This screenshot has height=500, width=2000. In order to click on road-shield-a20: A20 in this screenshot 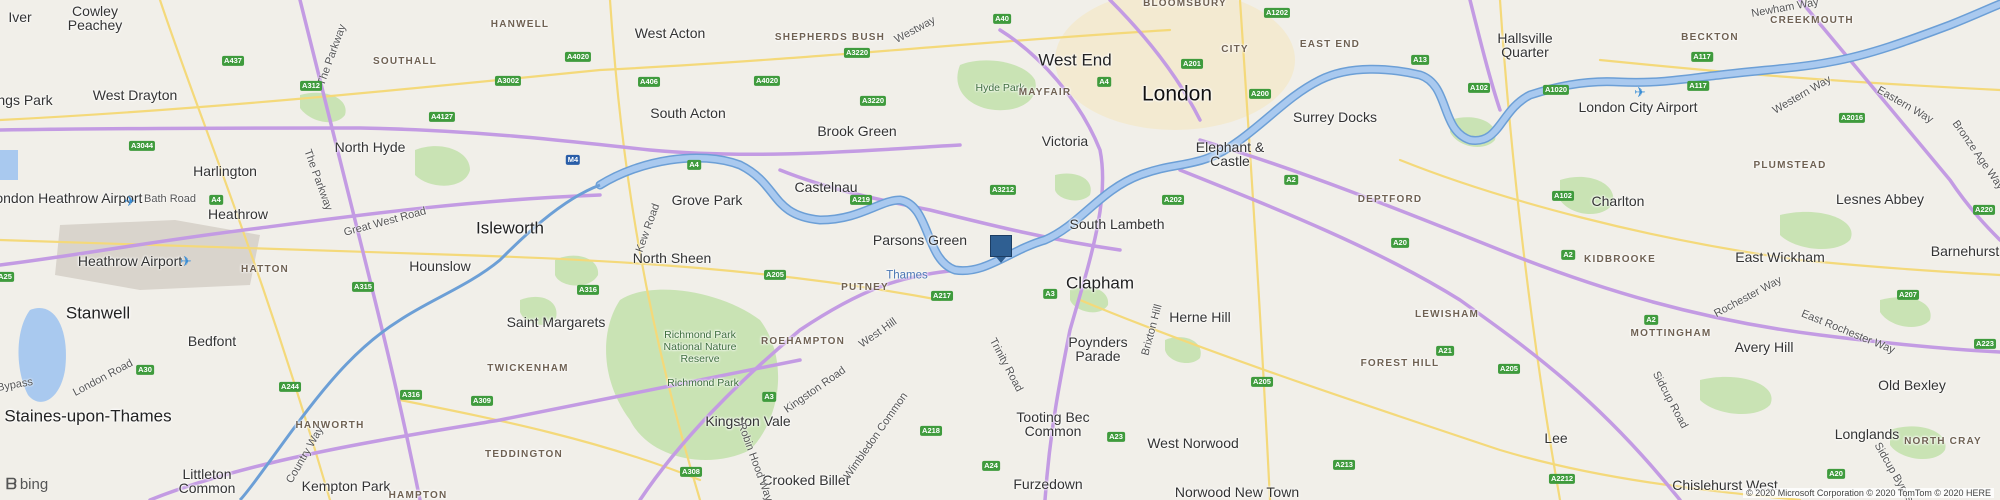, I will do `click(1400, 243)`.